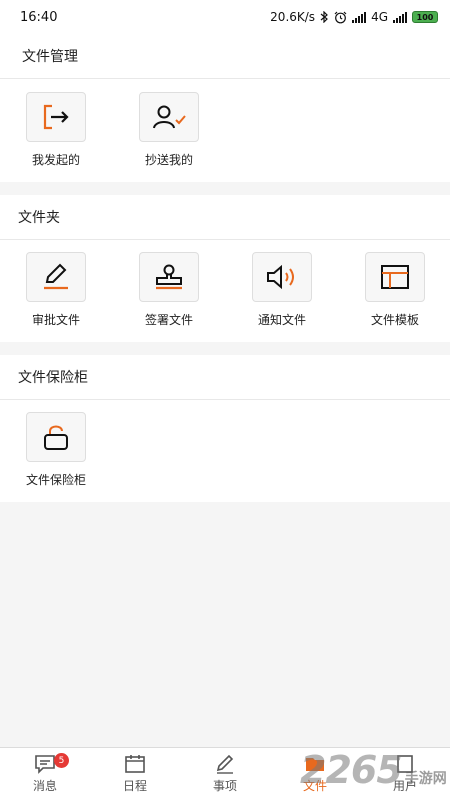 The image size is (450, 800). I want to click on speaker-icon, so click(282, 277).